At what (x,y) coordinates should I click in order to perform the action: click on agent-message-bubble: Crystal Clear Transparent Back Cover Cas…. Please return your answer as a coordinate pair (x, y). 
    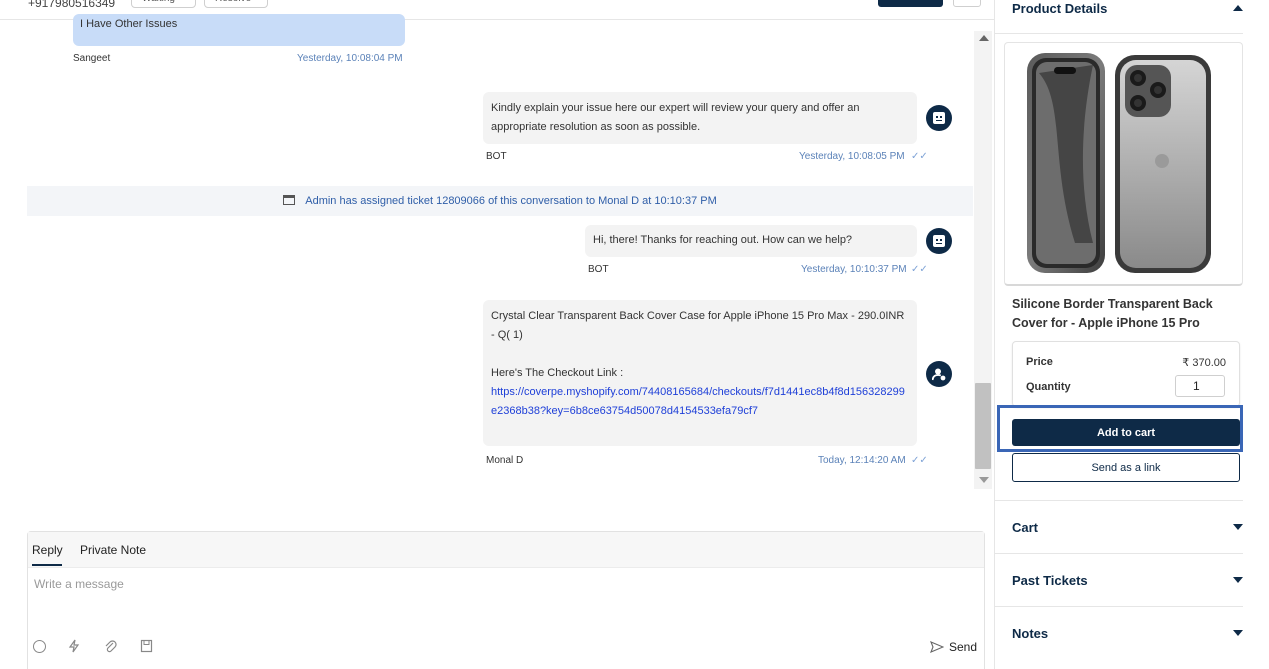
    Looking at the image, I should click on (700, 373).